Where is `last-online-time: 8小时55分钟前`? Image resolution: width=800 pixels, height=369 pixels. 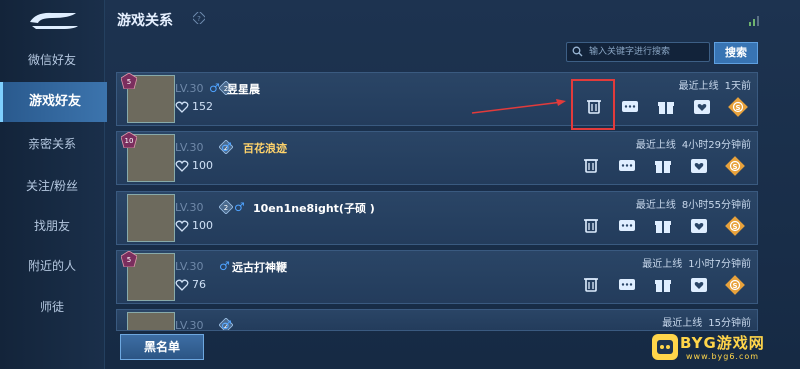 last-online-time: 8小时55分钟前 is located at coordinates (716, 205).